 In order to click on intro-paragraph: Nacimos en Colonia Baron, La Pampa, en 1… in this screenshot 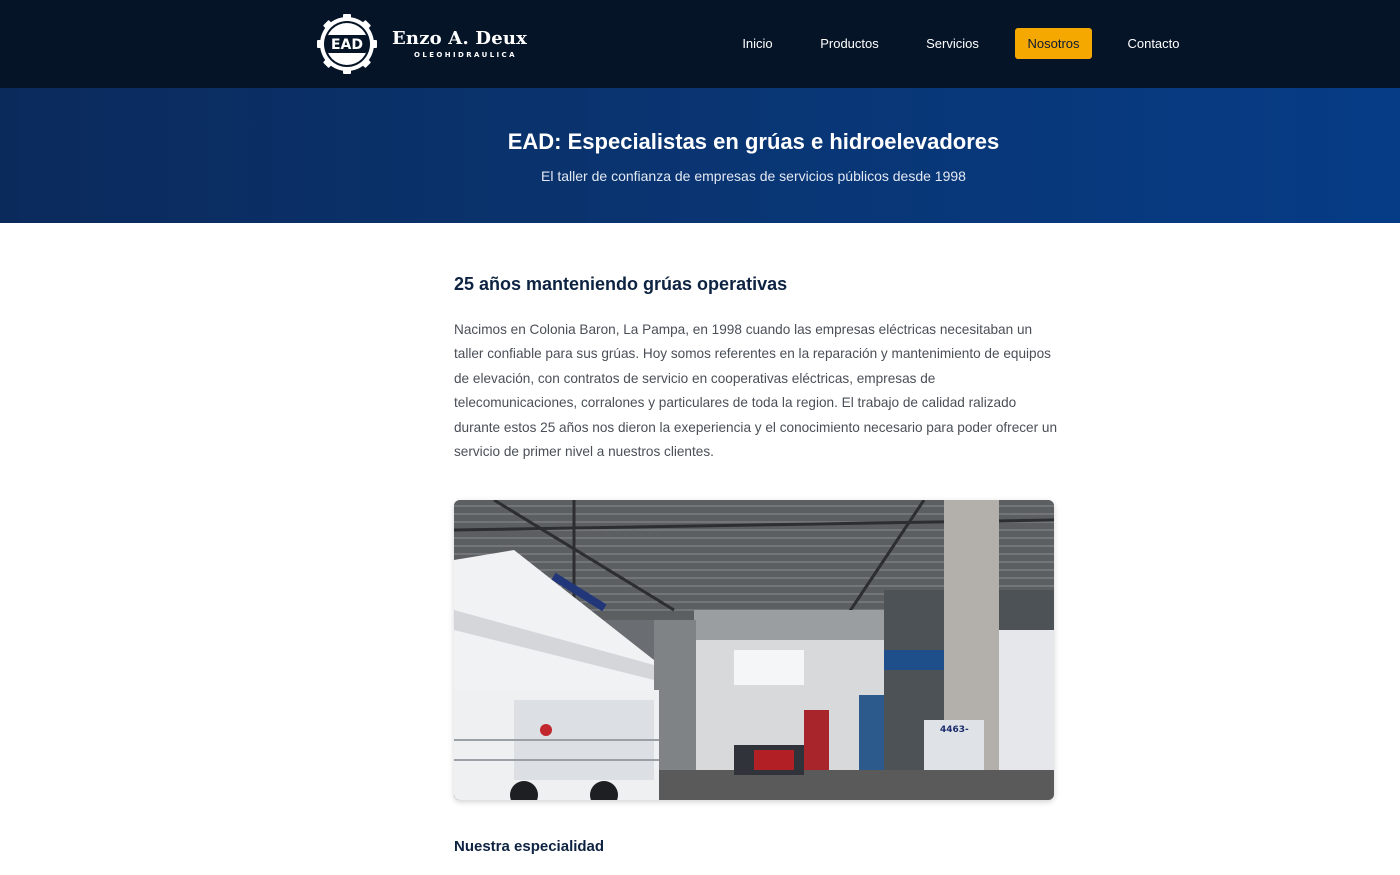, I will do `click(756, 391)`.